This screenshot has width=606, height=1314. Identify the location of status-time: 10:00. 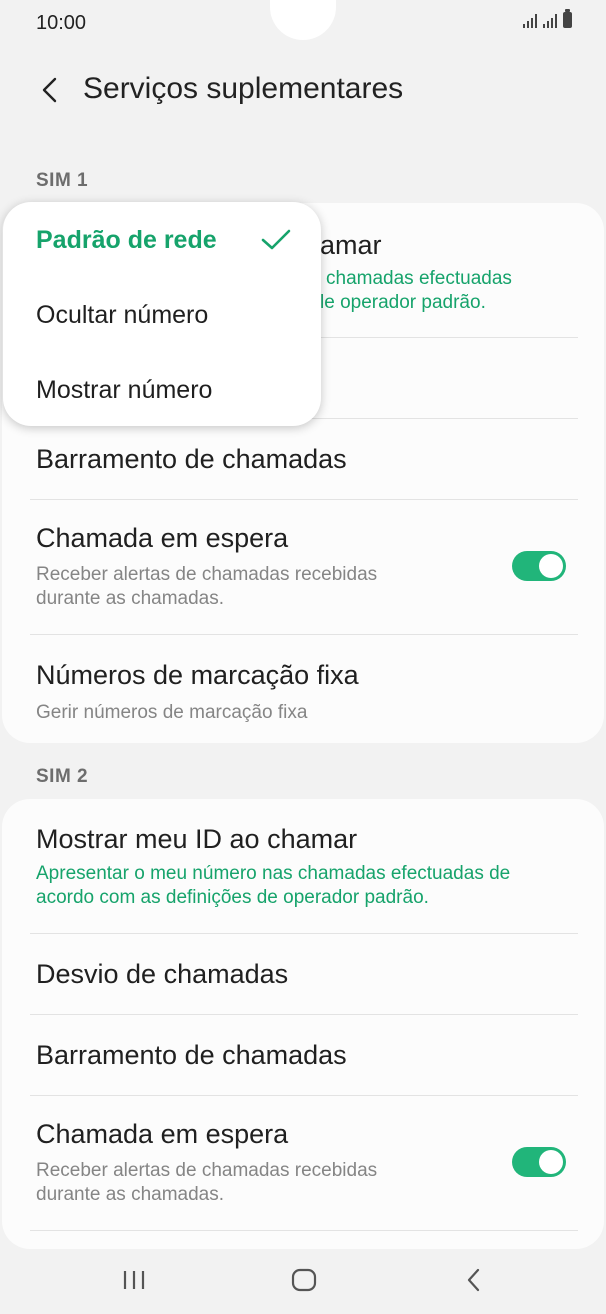
(61, 23).